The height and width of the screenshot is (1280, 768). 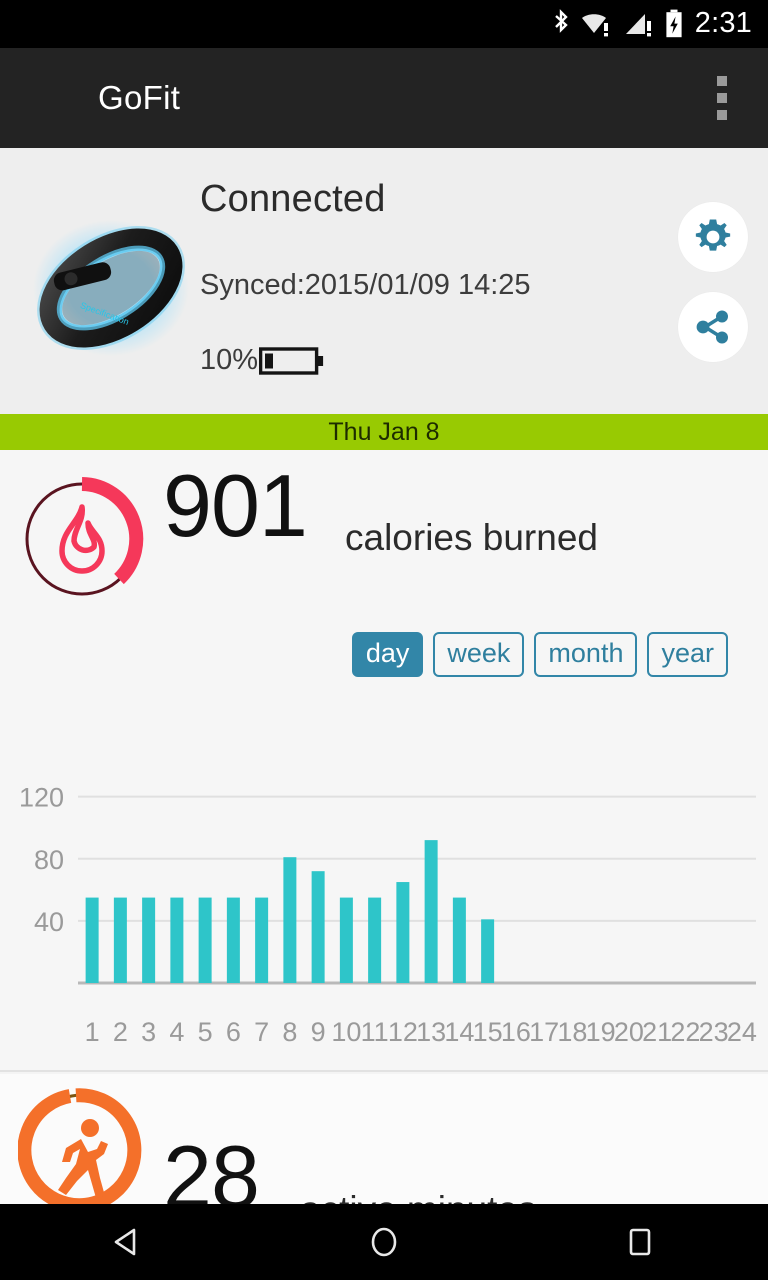 I want to click on chart-x-tick: 13, so click(x=431, y=1032).